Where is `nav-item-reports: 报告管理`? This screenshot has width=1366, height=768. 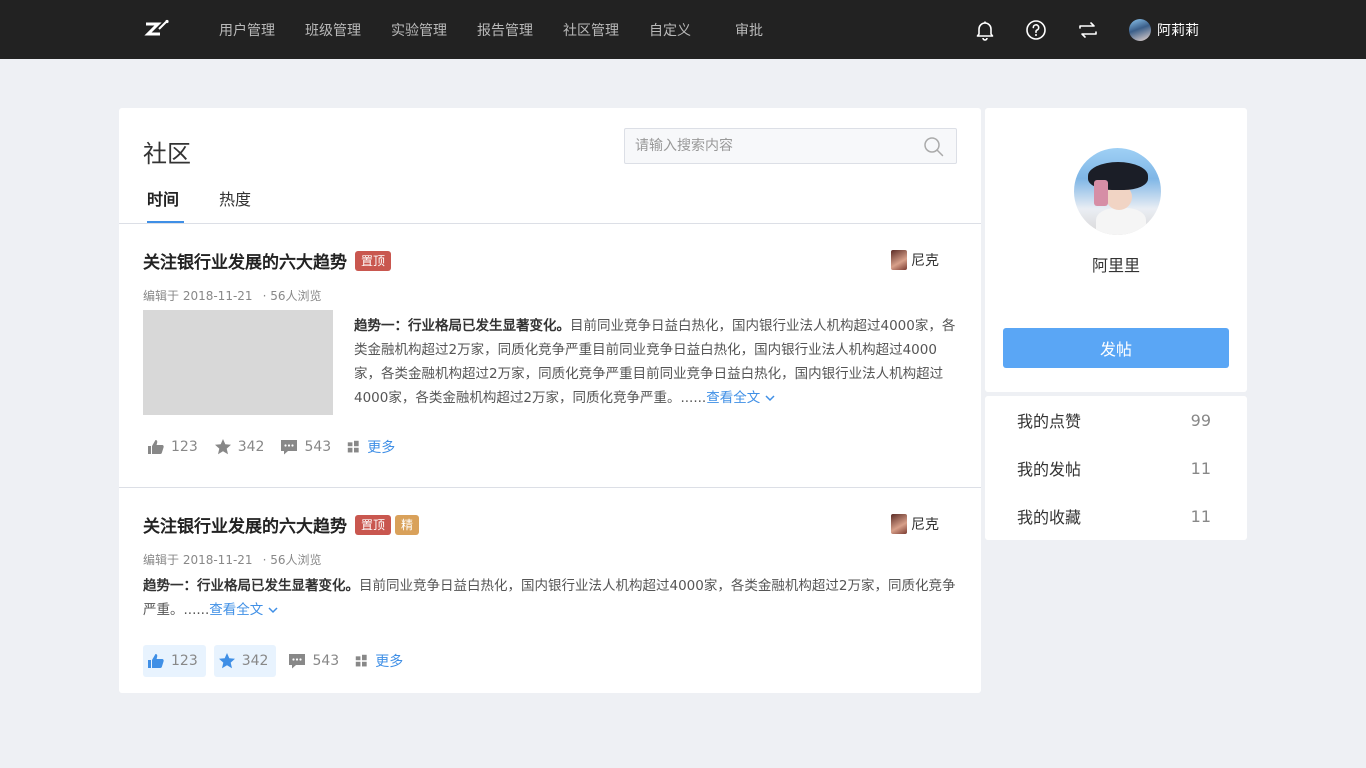 nav-item-reports: 报告管理 is located at coordinates (505, 30).